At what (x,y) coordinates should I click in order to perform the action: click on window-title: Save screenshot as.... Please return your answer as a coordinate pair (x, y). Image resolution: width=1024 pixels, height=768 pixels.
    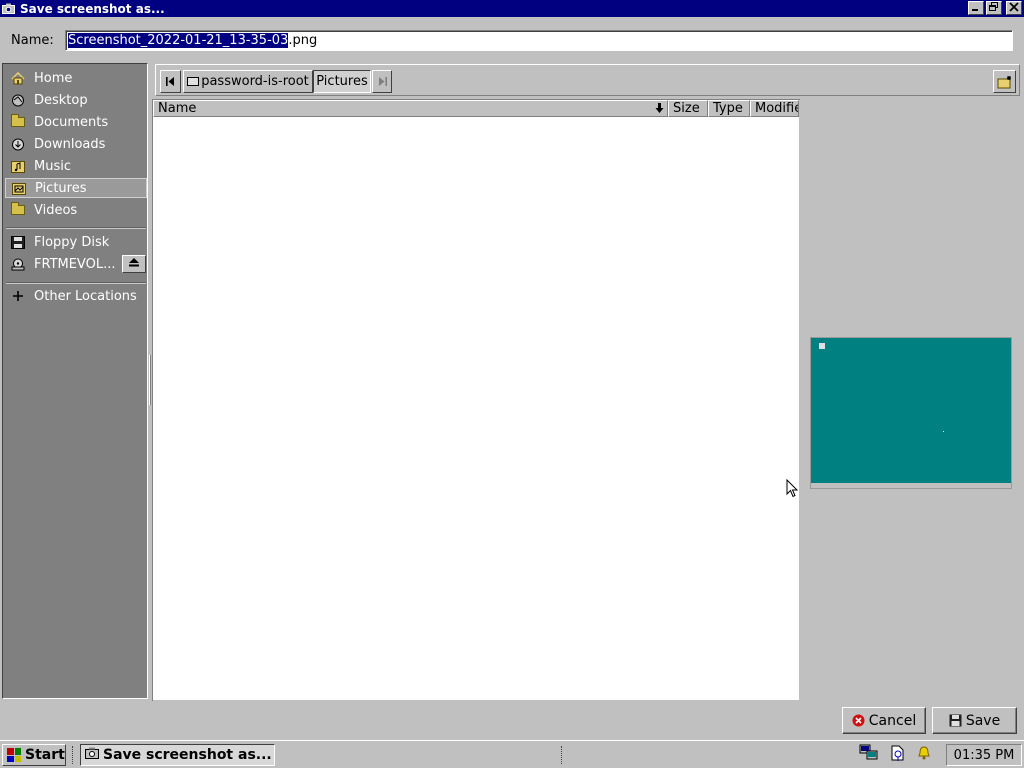
    Looking at the image, I should click on (92, 8).